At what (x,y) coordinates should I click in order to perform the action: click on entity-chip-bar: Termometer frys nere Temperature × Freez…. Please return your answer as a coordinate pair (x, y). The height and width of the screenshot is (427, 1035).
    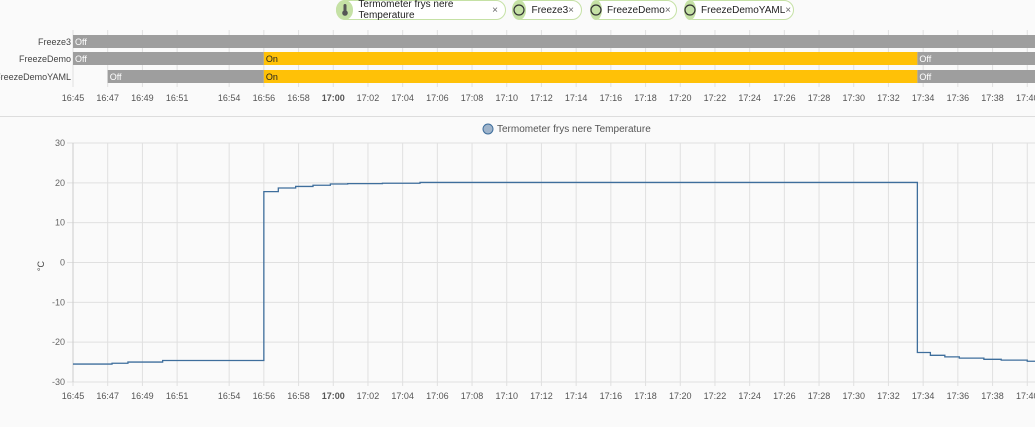
    Looking at the image, I should click on (517, 11).